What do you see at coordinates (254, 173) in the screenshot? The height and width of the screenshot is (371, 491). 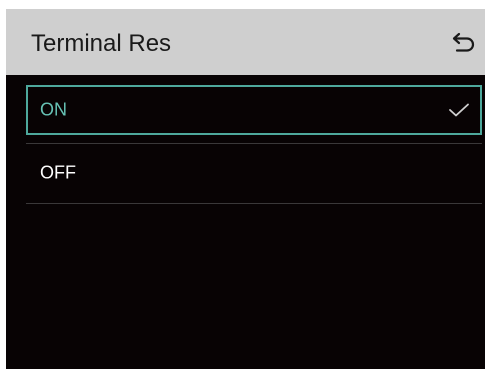 I see `option-off: OFF` at bounding box center [254, 173].